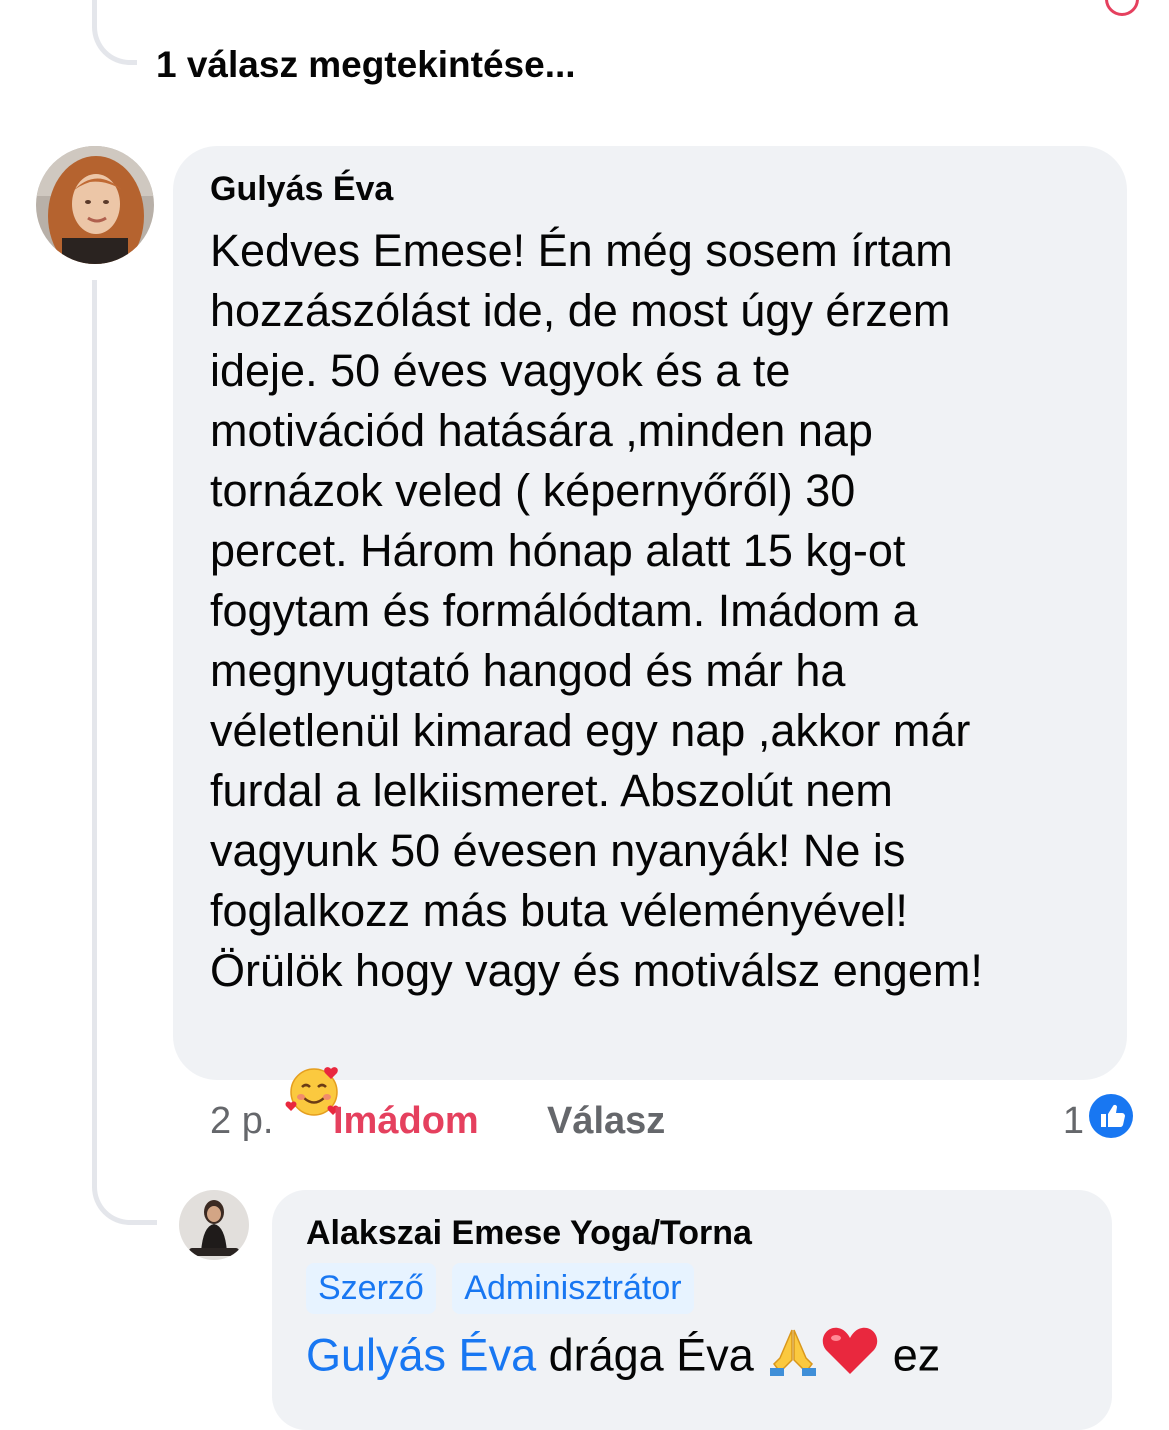  I want to click on reply-text: Gulyás Éva drága Éva ez, so click(692, 1358).